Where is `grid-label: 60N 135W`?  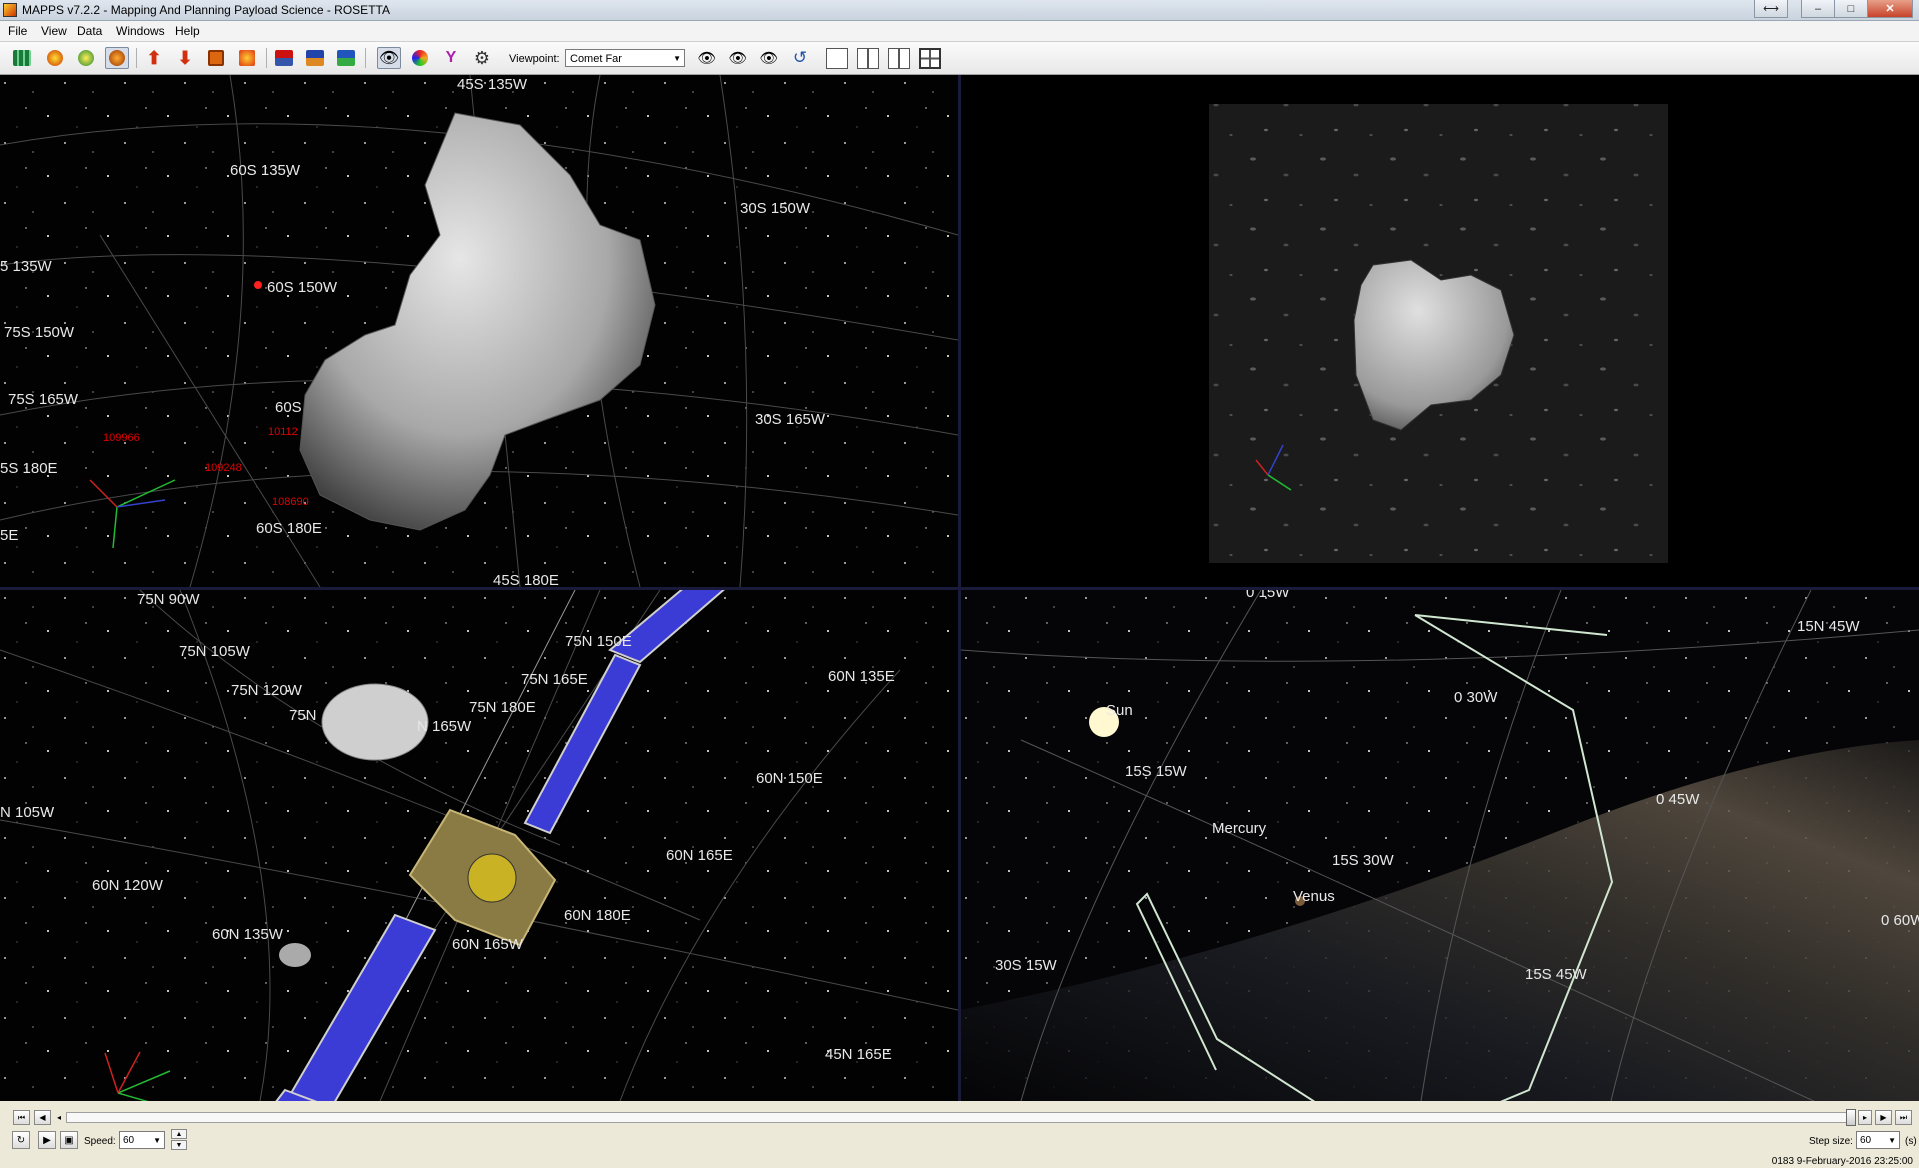 grid-label: 60N 135W is located at coordinates (248, 934).